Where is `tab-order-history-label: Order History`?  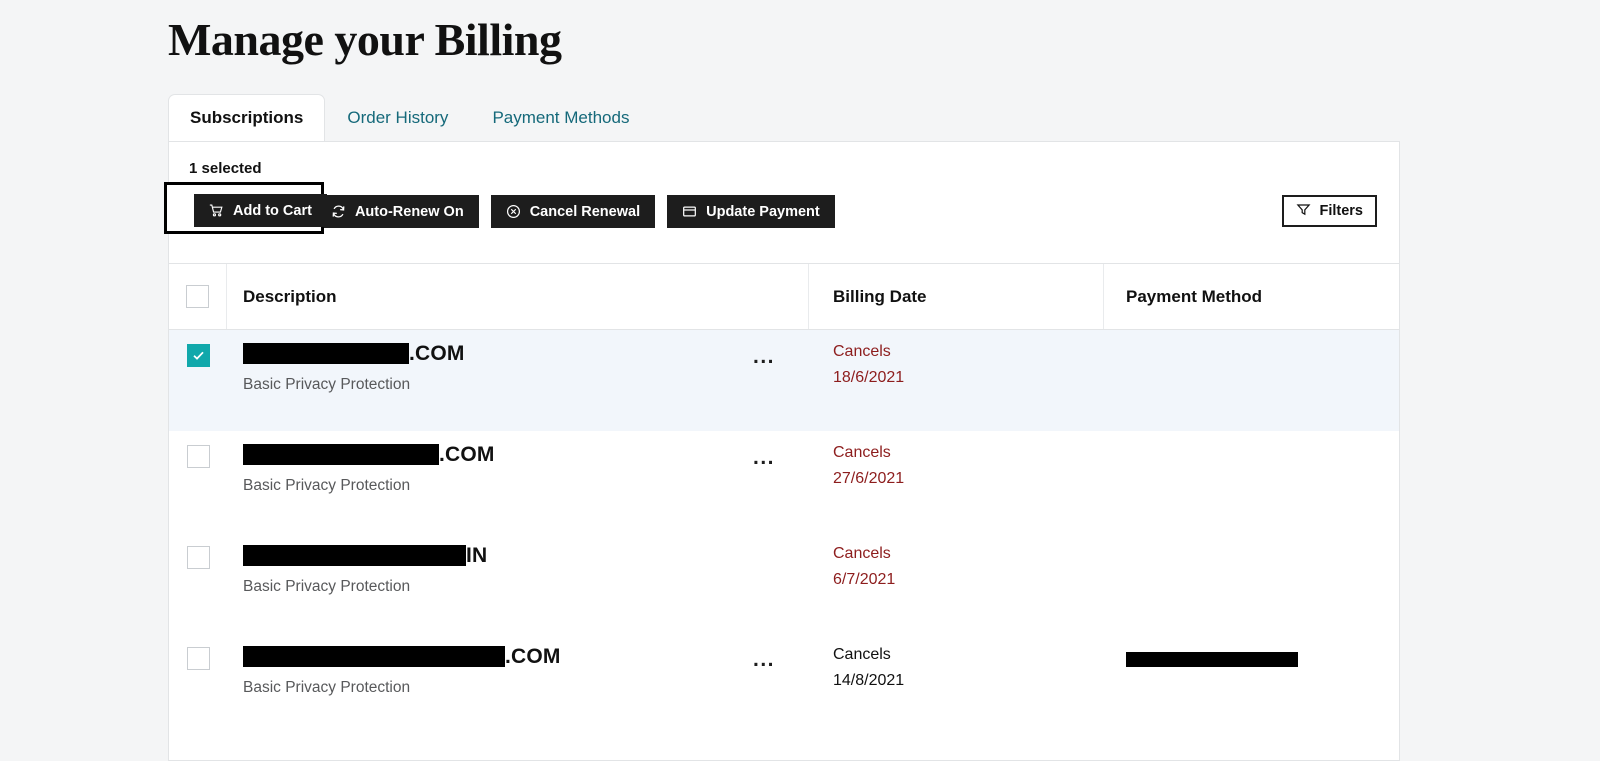 tab-order-history-label: Order History is located at coordinates (398, 117).